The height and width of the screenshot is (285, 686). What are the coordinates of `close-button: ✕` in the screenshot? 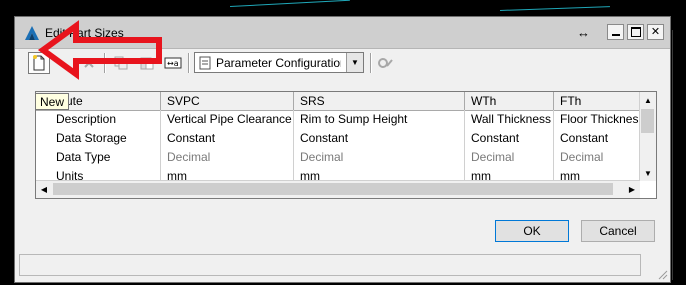 It's located at (655, 32).